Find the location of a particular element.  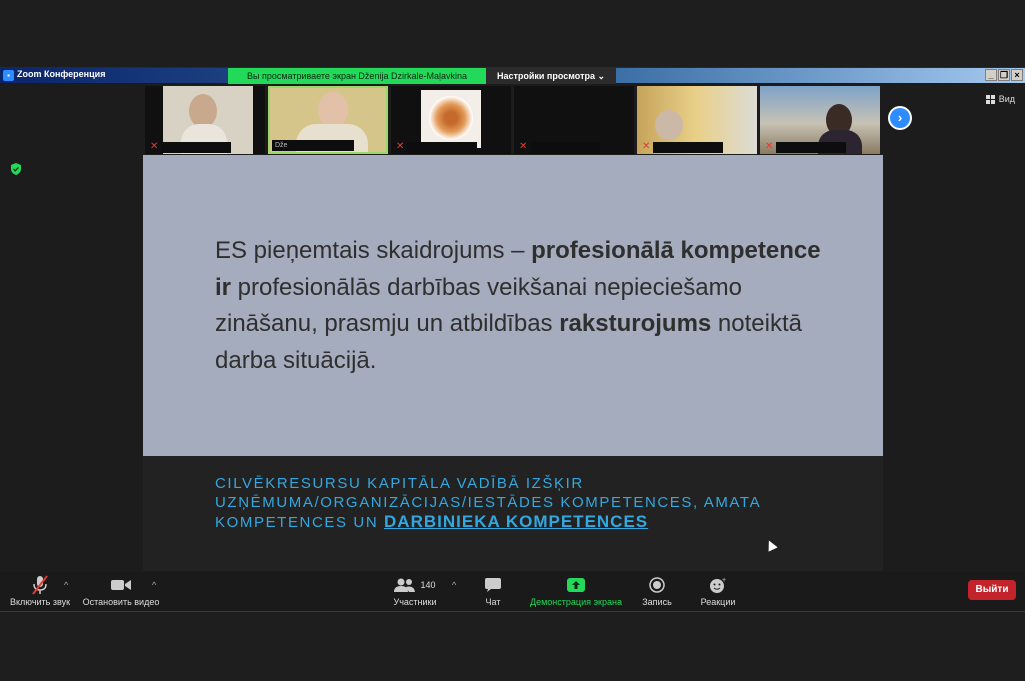

slide-bold-part: raksturojums is located at coordinates (635, 323).